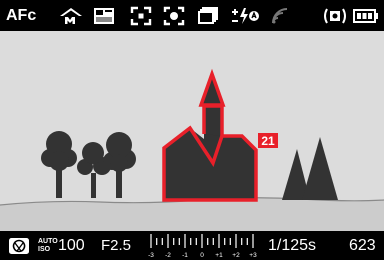  I want to click on exposure-scale: -3 -2 -1 0 +1 +2 +3, so click(202, 245).